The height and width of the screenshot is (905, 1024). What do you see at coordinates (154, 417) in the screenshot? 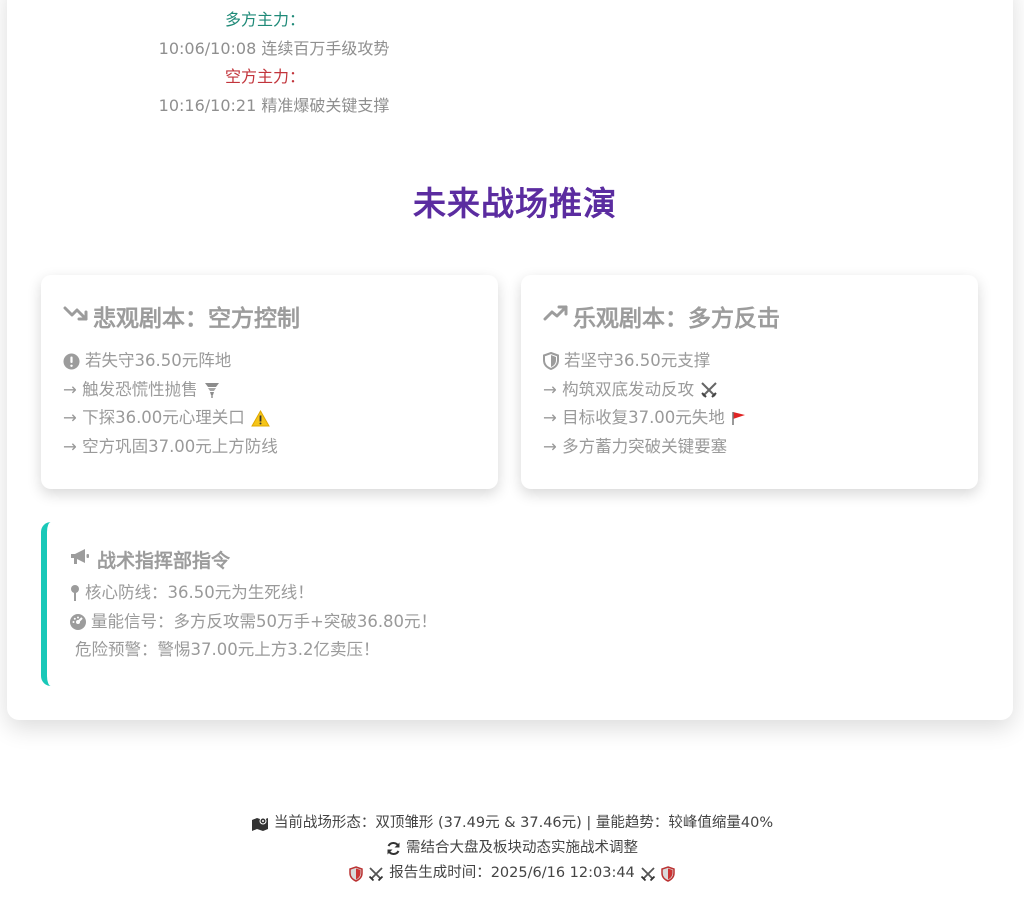
I see `scenario-line-text: → 下探36.00元心理关口` at bounding box center [154, 417].